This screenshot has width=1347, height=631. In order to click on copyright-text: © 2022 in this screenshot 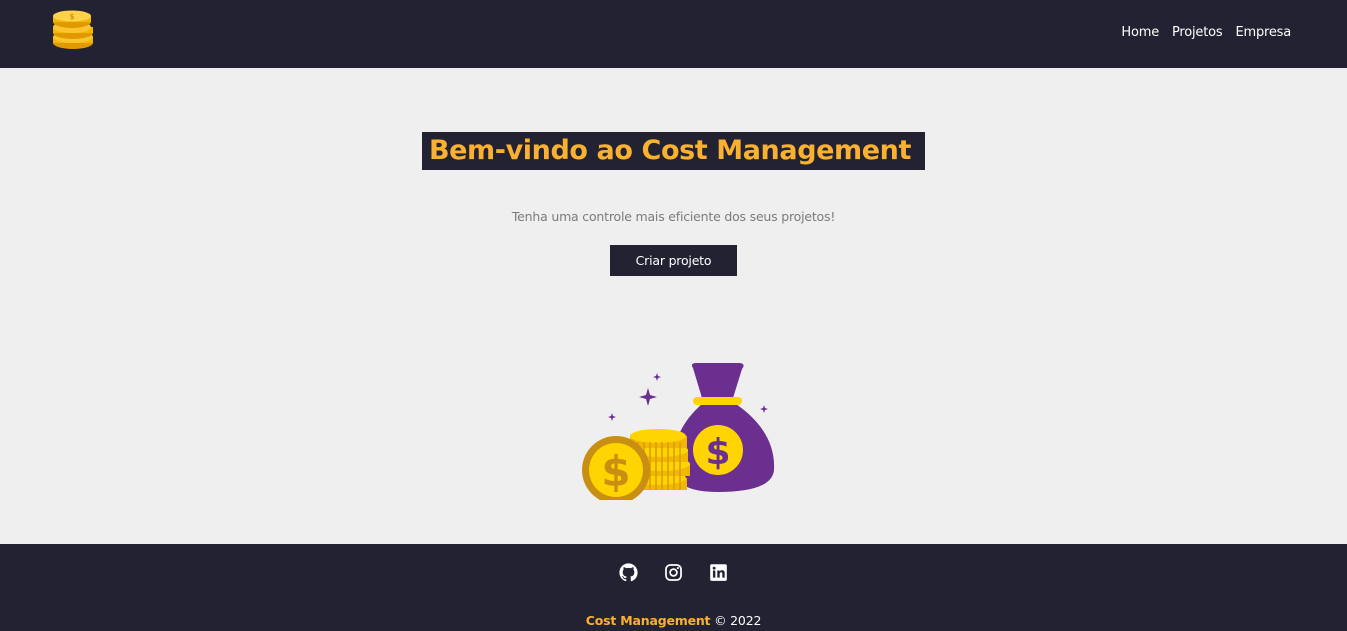, I will do `click(738, 620)`.